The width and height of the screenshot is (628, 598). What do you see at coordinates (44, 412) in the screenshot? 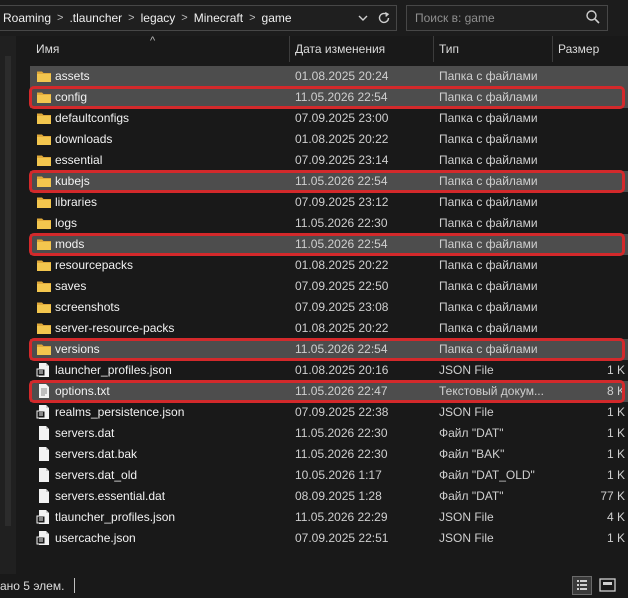
I see `json-file-icon` at bounding box center [44, 412].